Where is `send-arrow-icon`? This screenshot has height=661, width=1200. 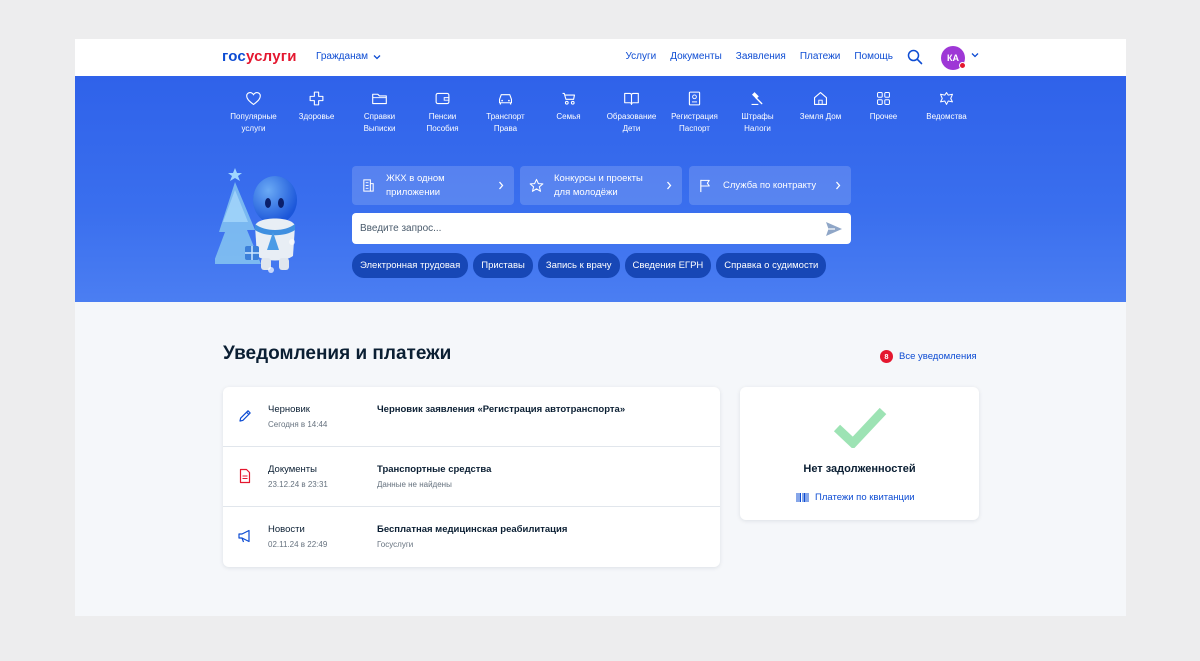 send-arrow-icon is located at coordinates (834, 229).